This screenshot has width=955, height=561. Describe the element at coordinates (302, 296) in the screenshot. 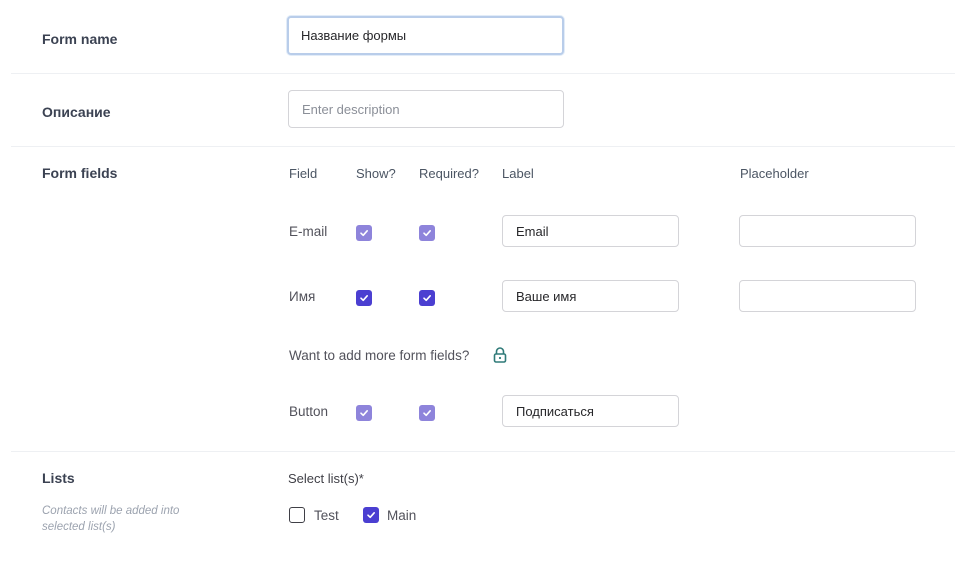

I see `field-name-name: Имя` at that location.